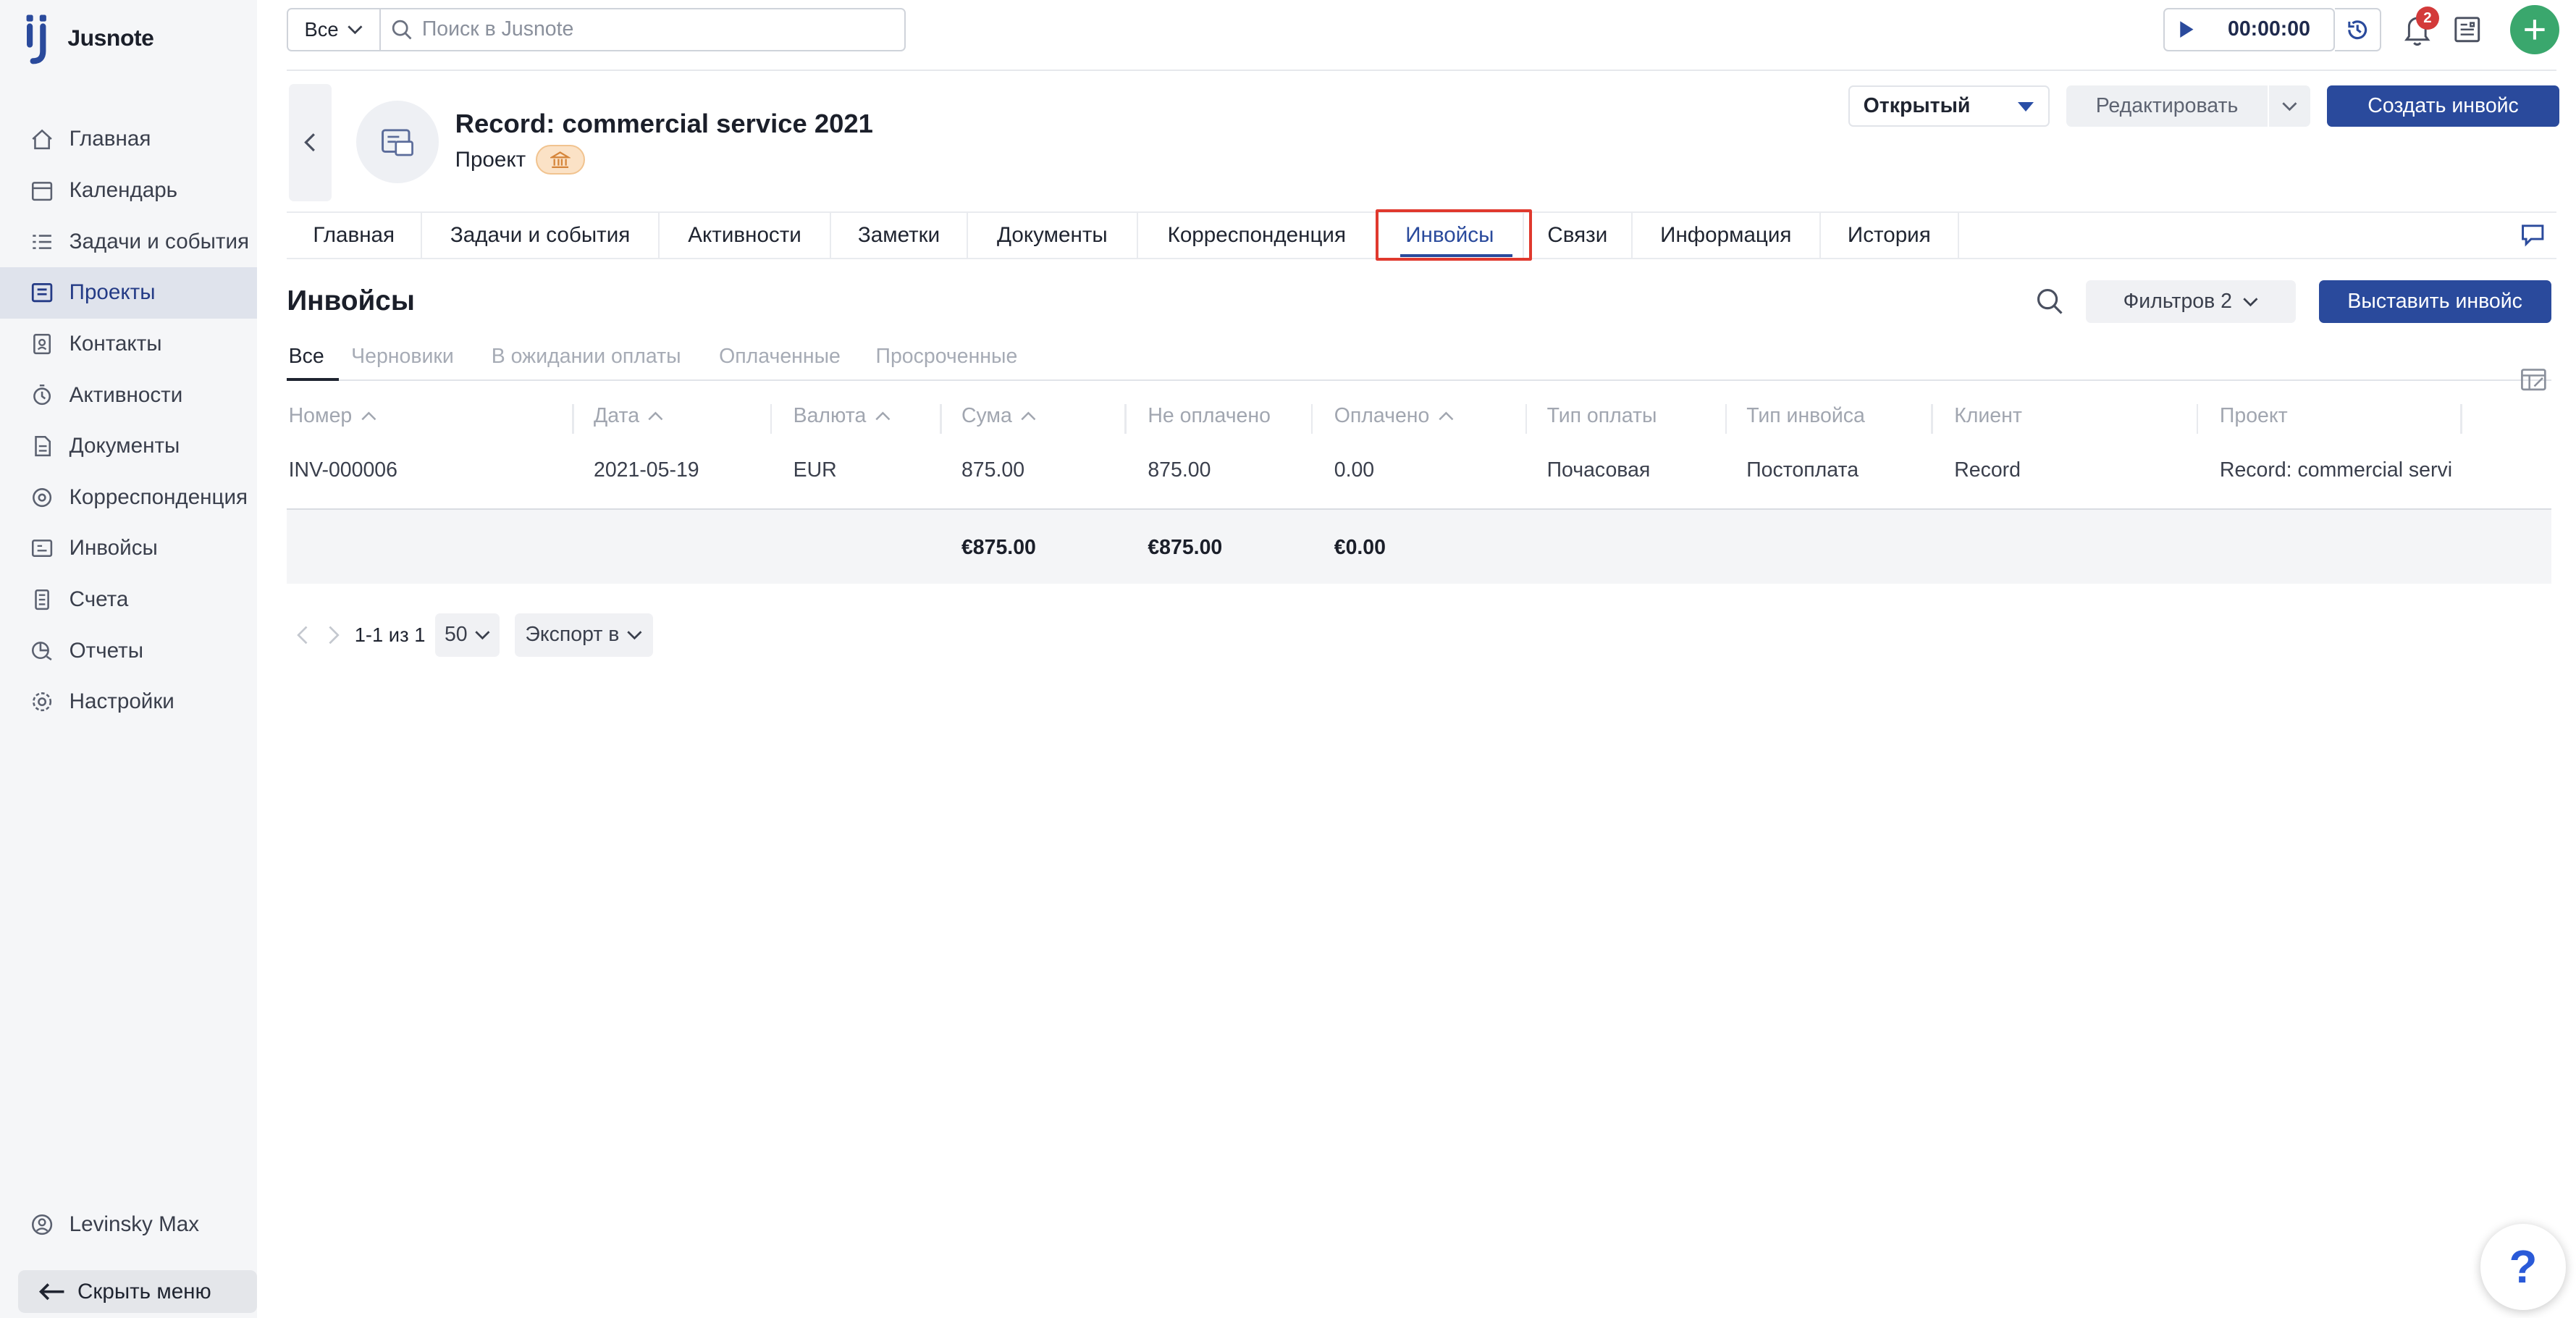 Image resolution: width=2576 pixels, height=1318 pixels. I want to click on column-header-label: Не оплачено, so click(1209, 416).